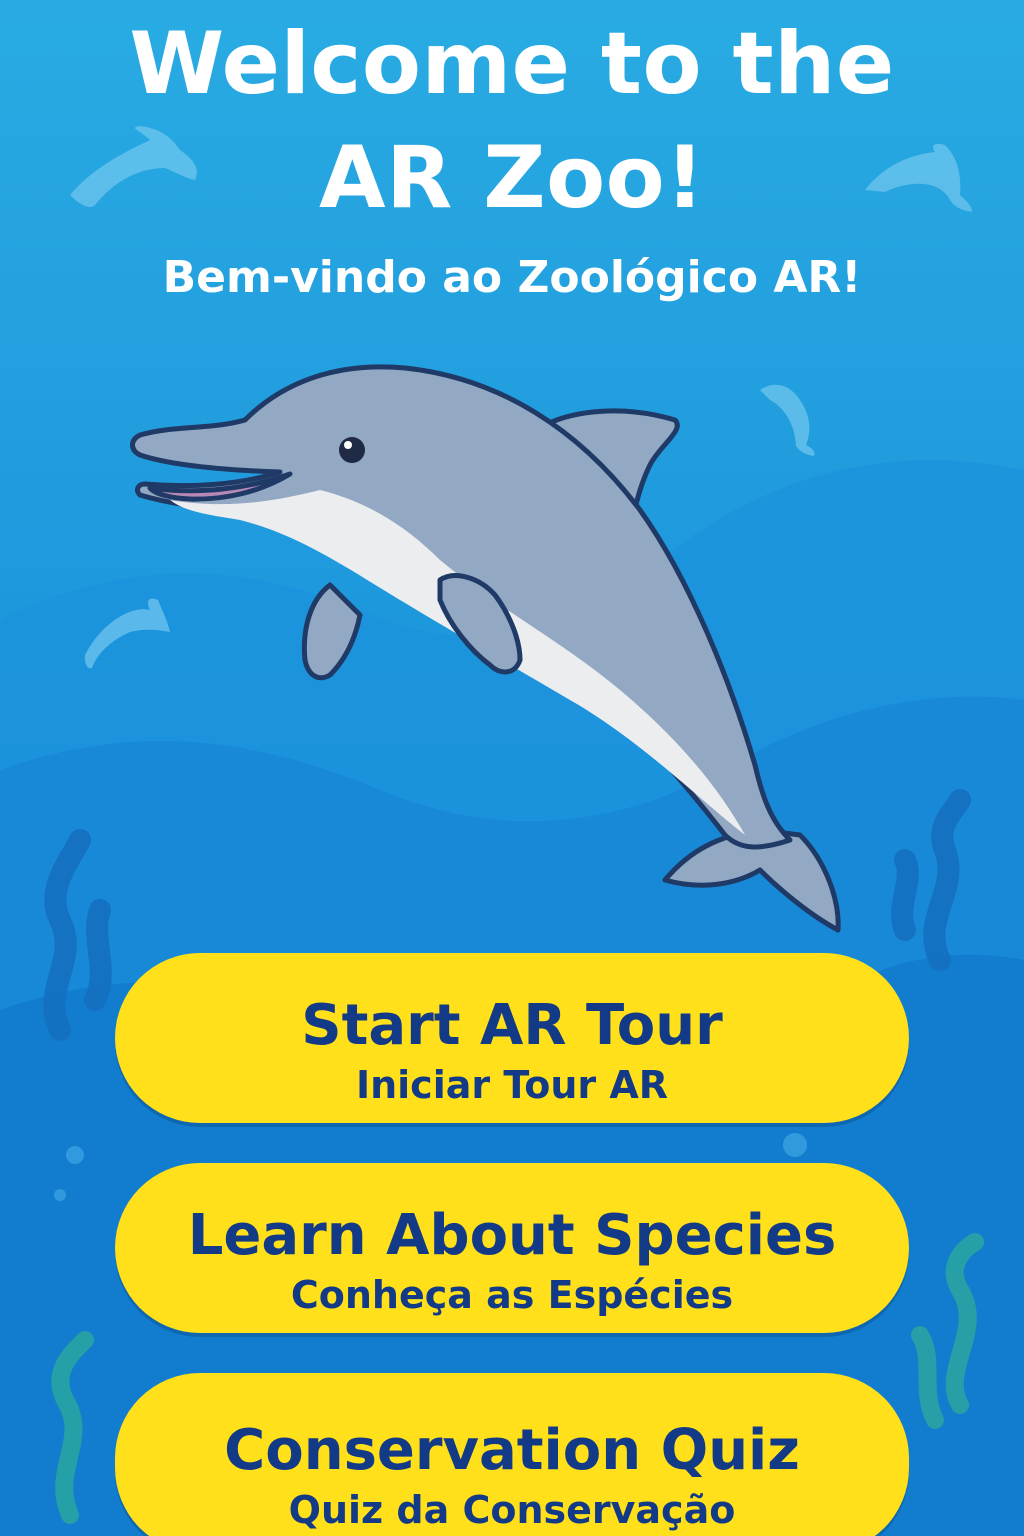 The image size is (1024, 1536). I want to click on dolphin-silhouette-icon, so click(787, 420).